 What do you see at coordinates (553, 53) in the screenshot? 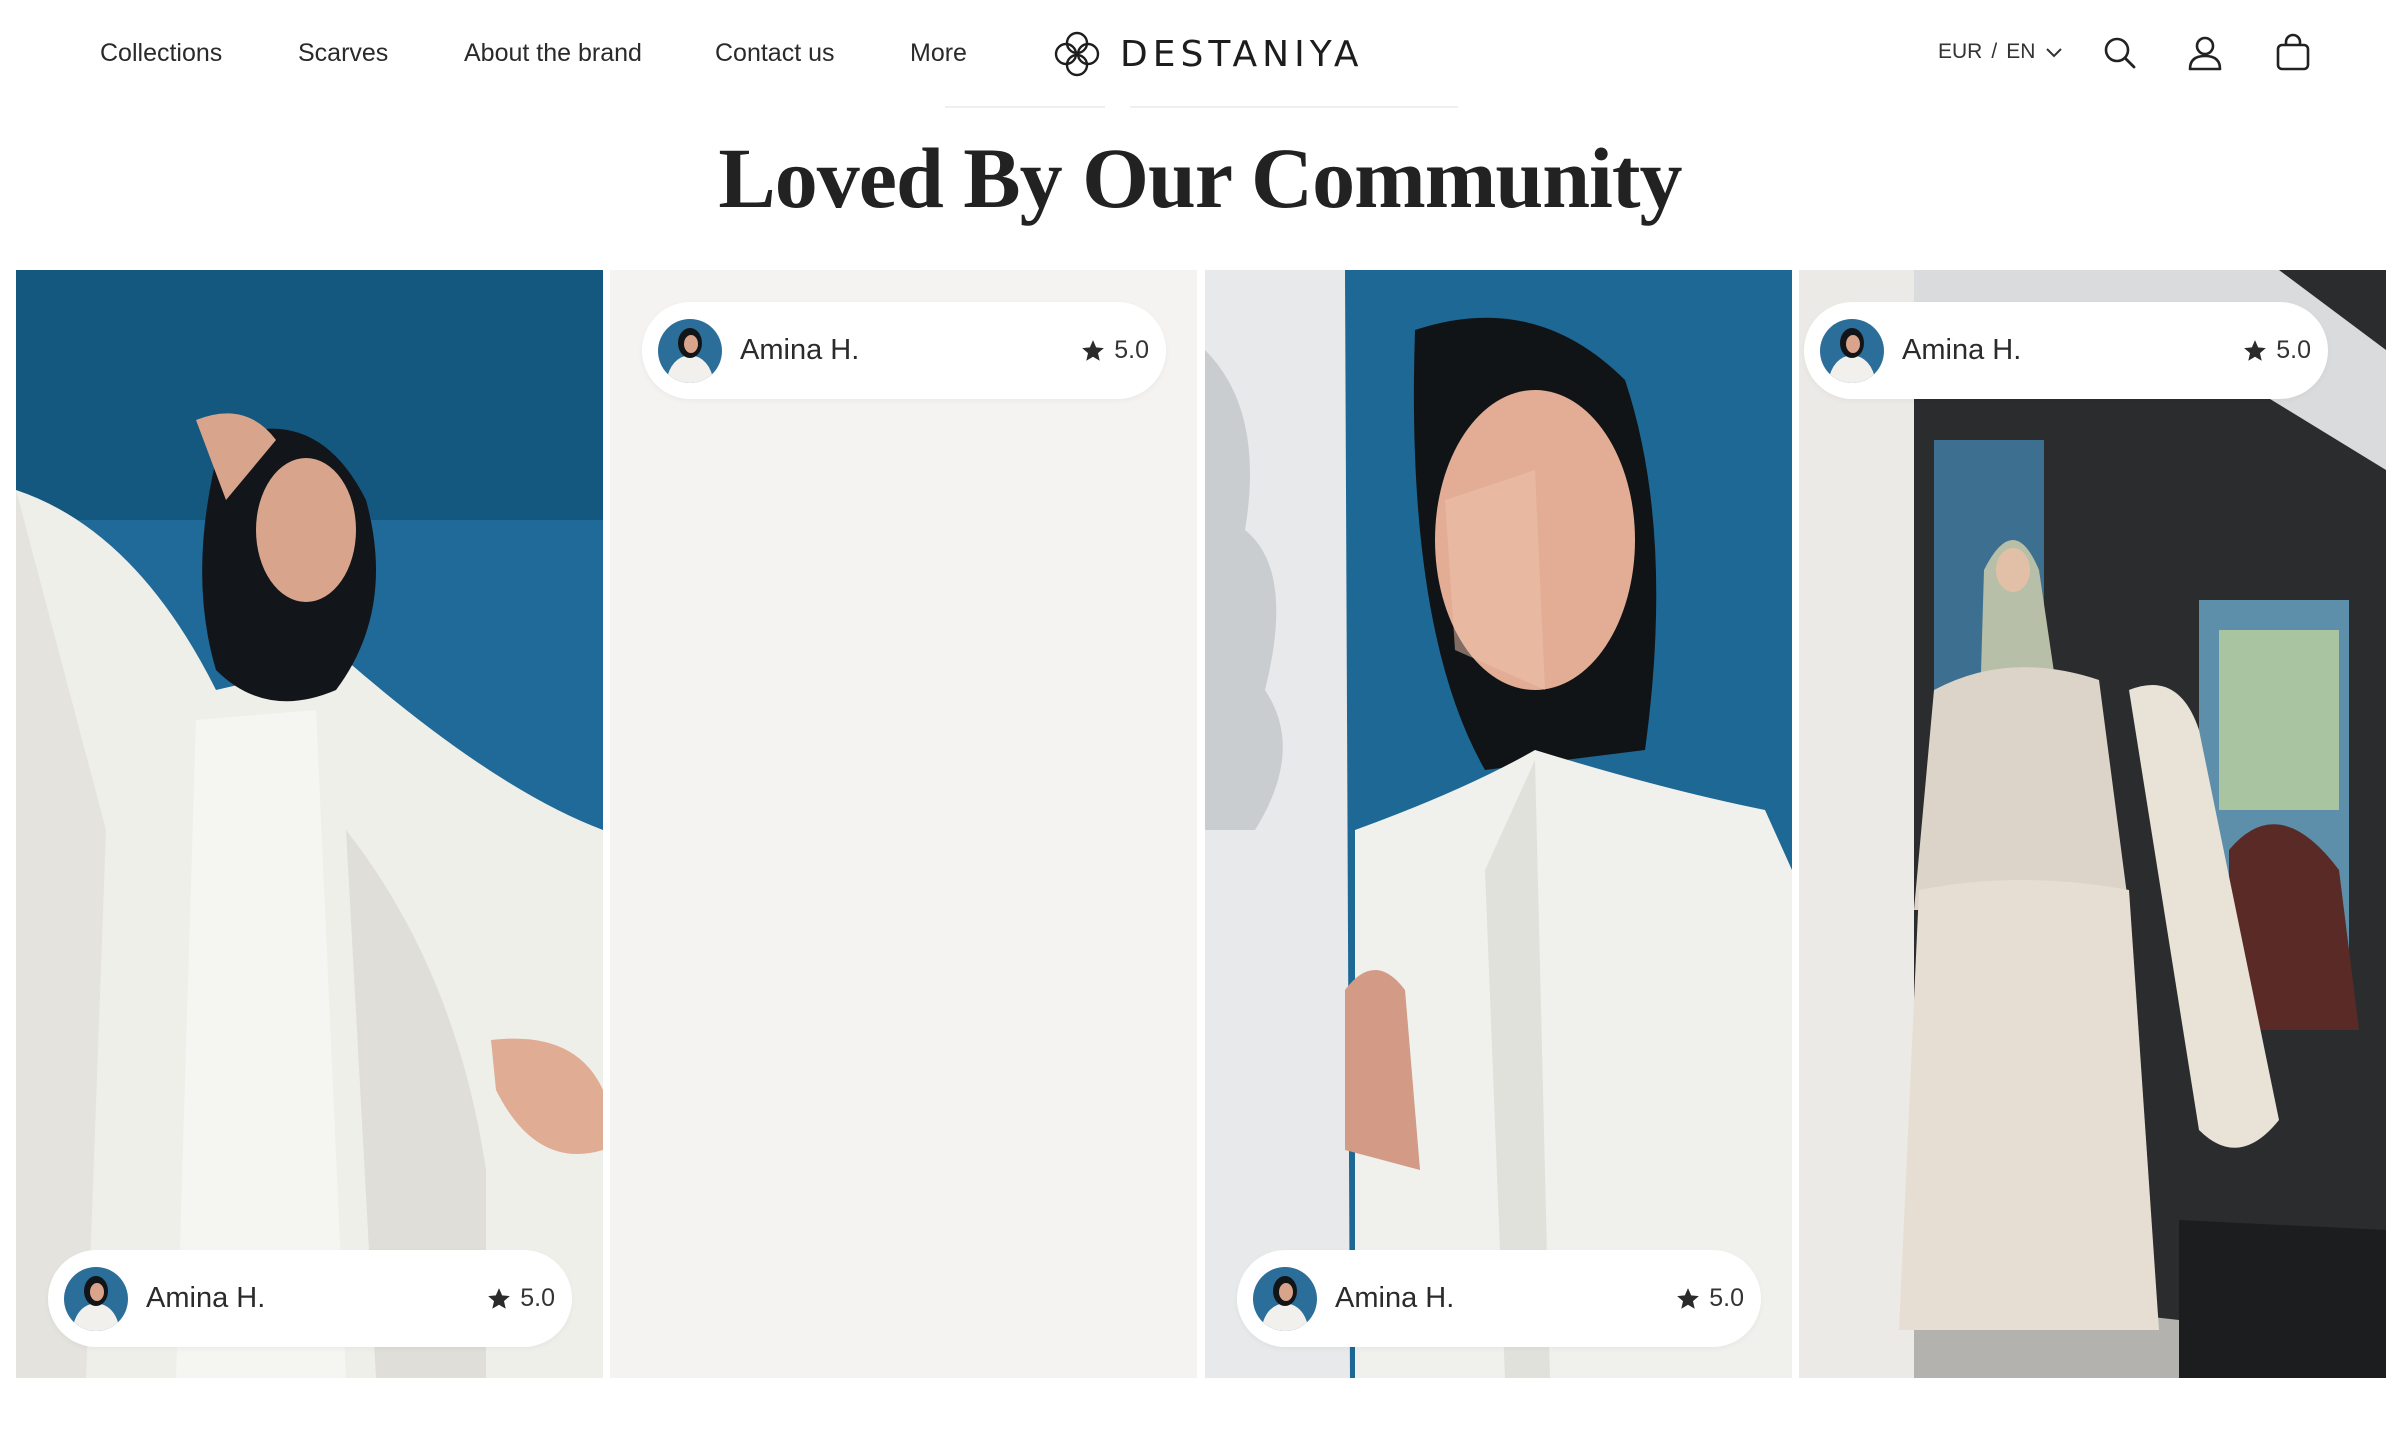
I see `nav-about-the-brand: About the brand` at bounding box center [553, 53].